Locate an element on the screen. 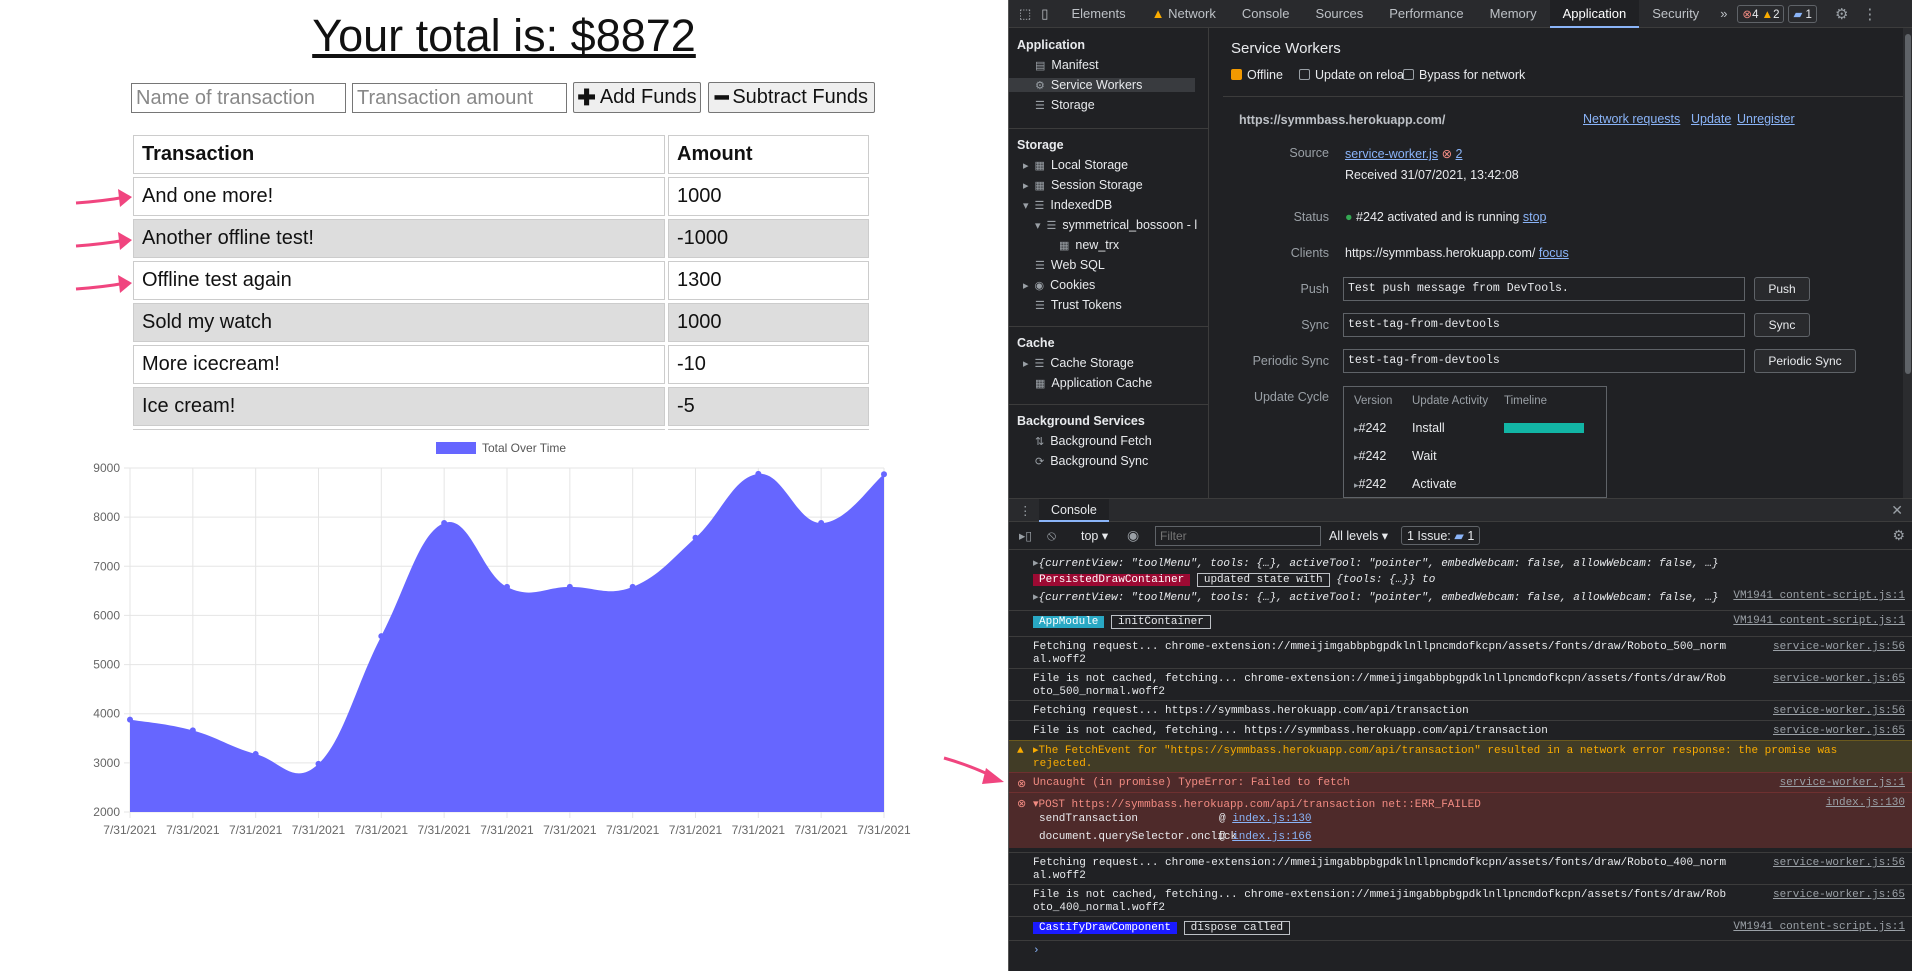 The width and height of the screenshot is (1912, 971). message-icon: ▰ is located at coordinates (1459, 536).